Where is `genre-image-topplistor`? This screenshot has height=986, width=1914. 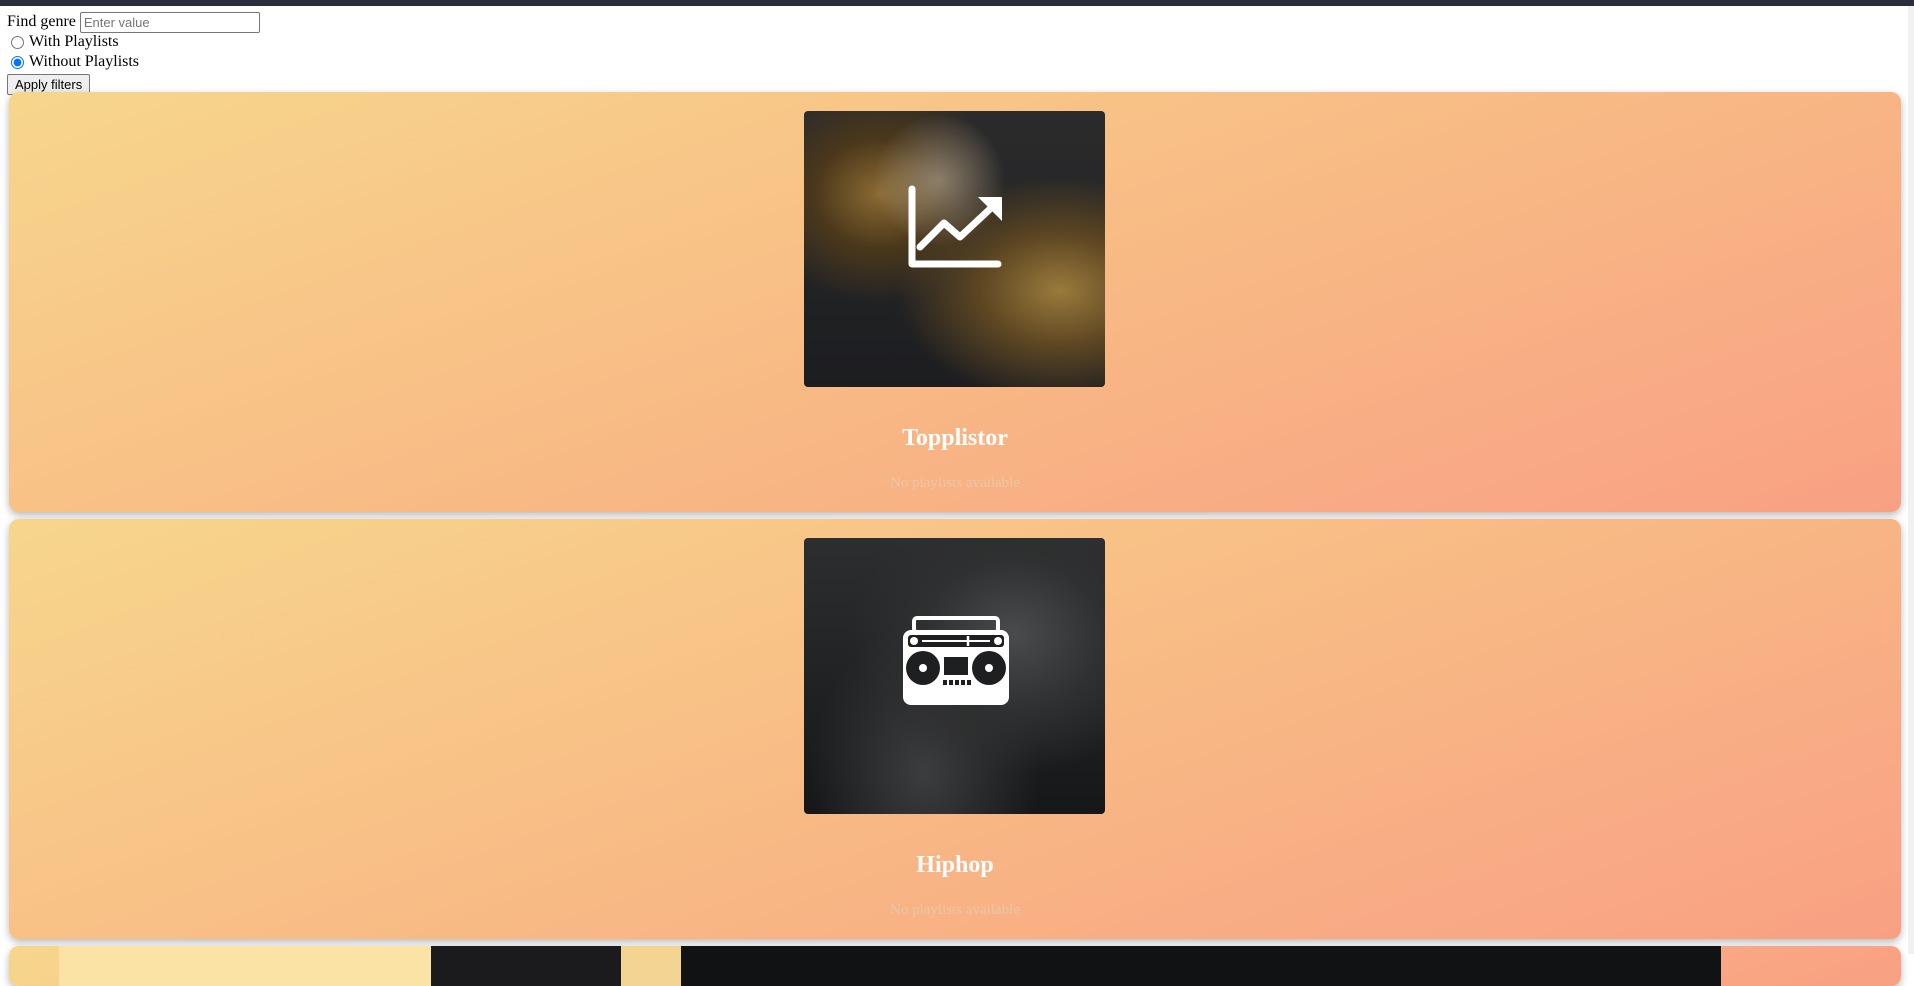
genre-image-topplistor is located at coordinates (954, 249).